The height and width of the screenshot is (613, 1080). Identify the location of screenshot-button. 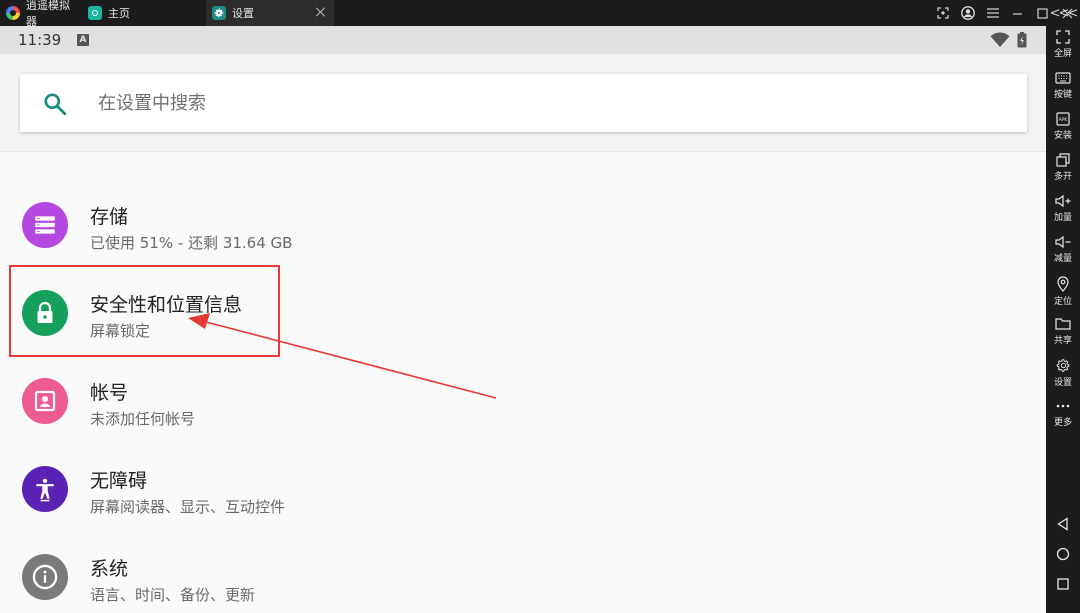
(942, 13).